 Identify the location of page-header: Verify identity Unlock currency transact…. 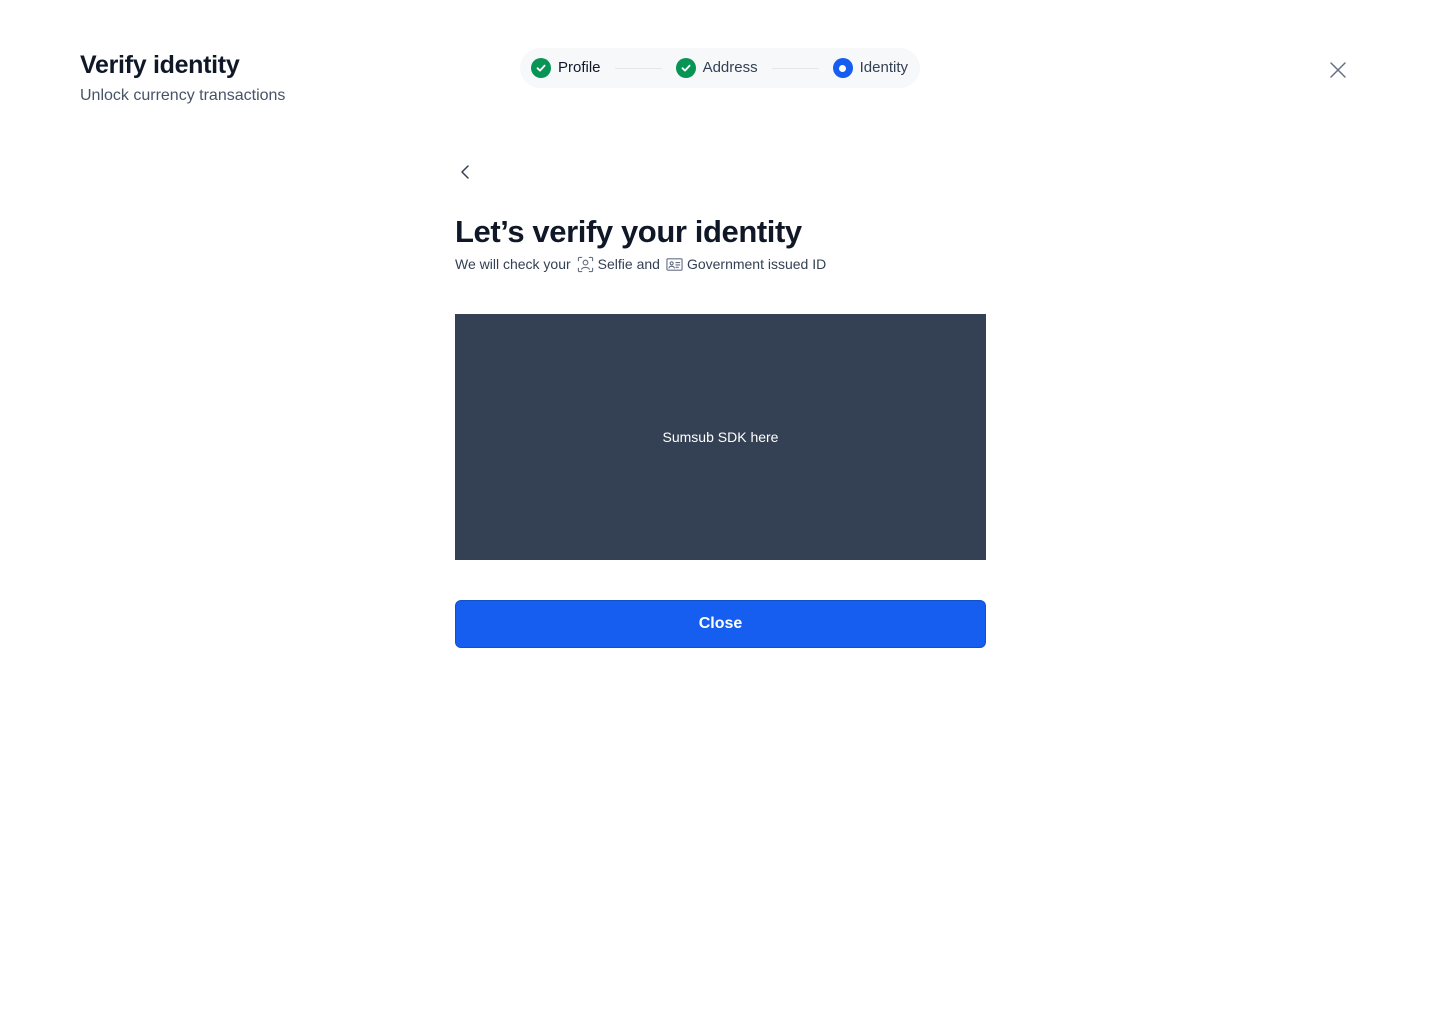
(182, 78).